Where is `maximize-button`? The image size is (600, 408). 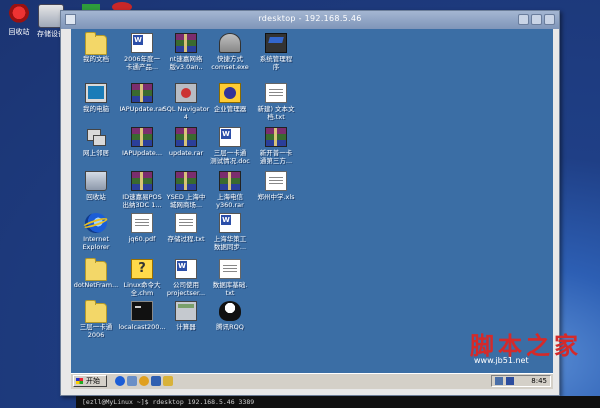 maximize-button is located at coordinates (536, 19).